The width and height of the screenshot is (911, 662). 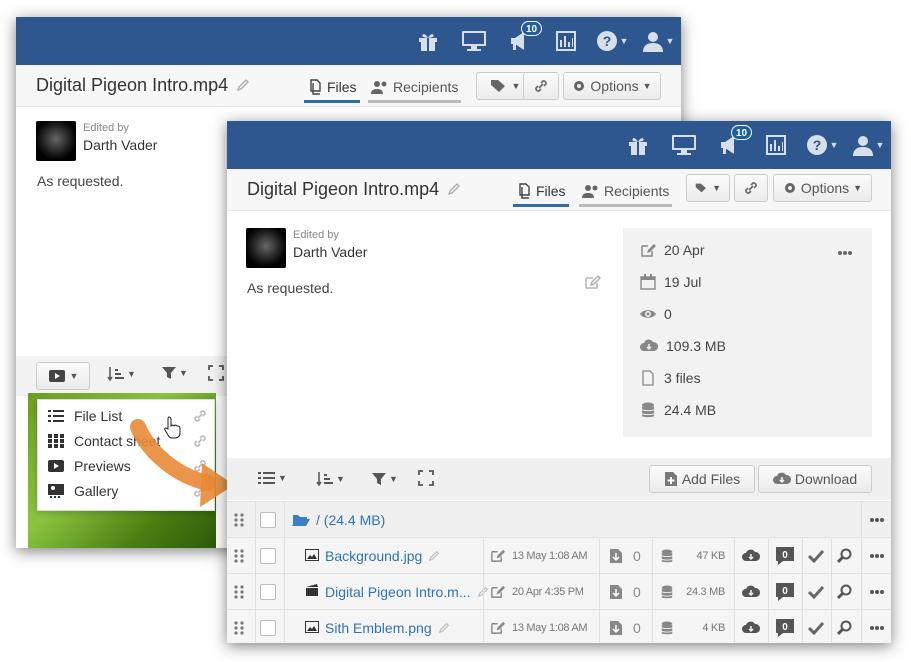 What do you see at coordinates (56, 141) in the screenshot?
I see `avatar` at bounding box center [56, 141].